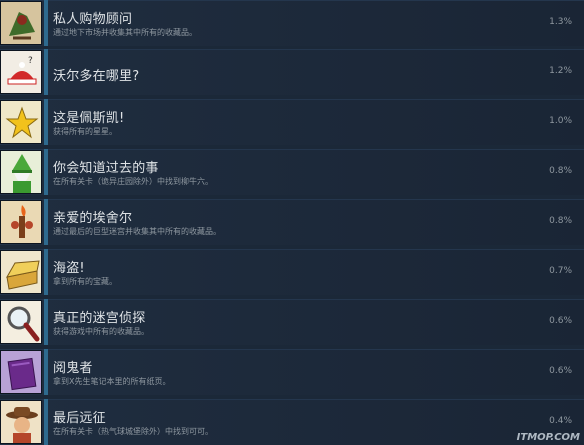 This screenshot has height=445, width=584. What do you see at coordinates (21, 23) in the screenshot?
I see `shopping-creature-icon` at bounding box center [21, 23].